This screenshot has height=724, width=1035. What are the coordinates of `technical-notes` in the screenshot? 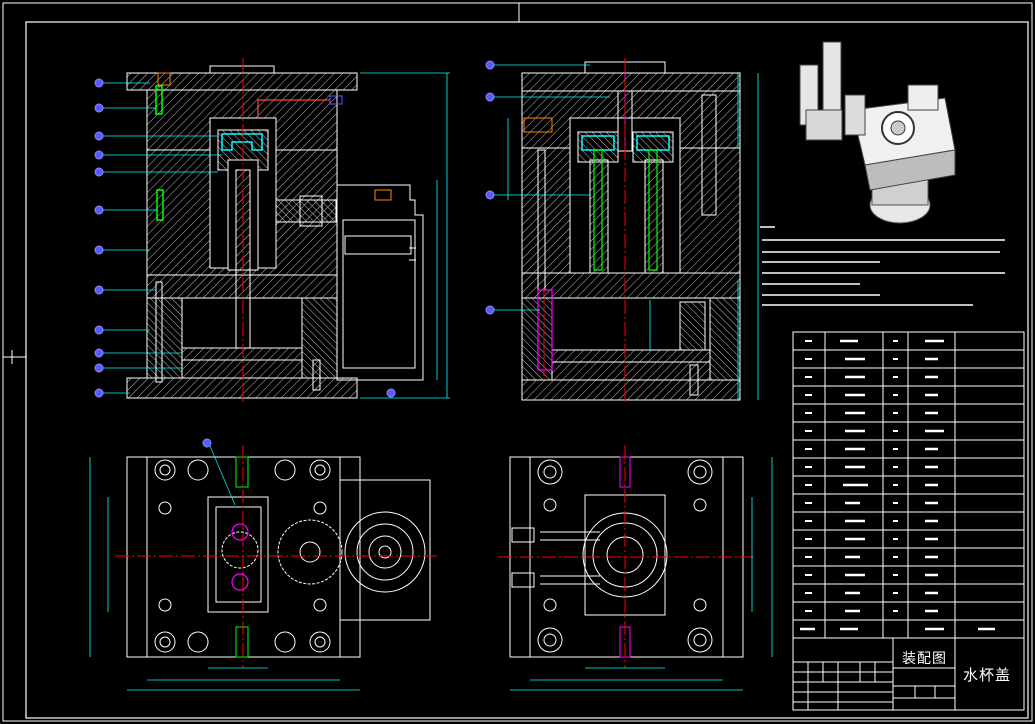 It's located at (882, 266).